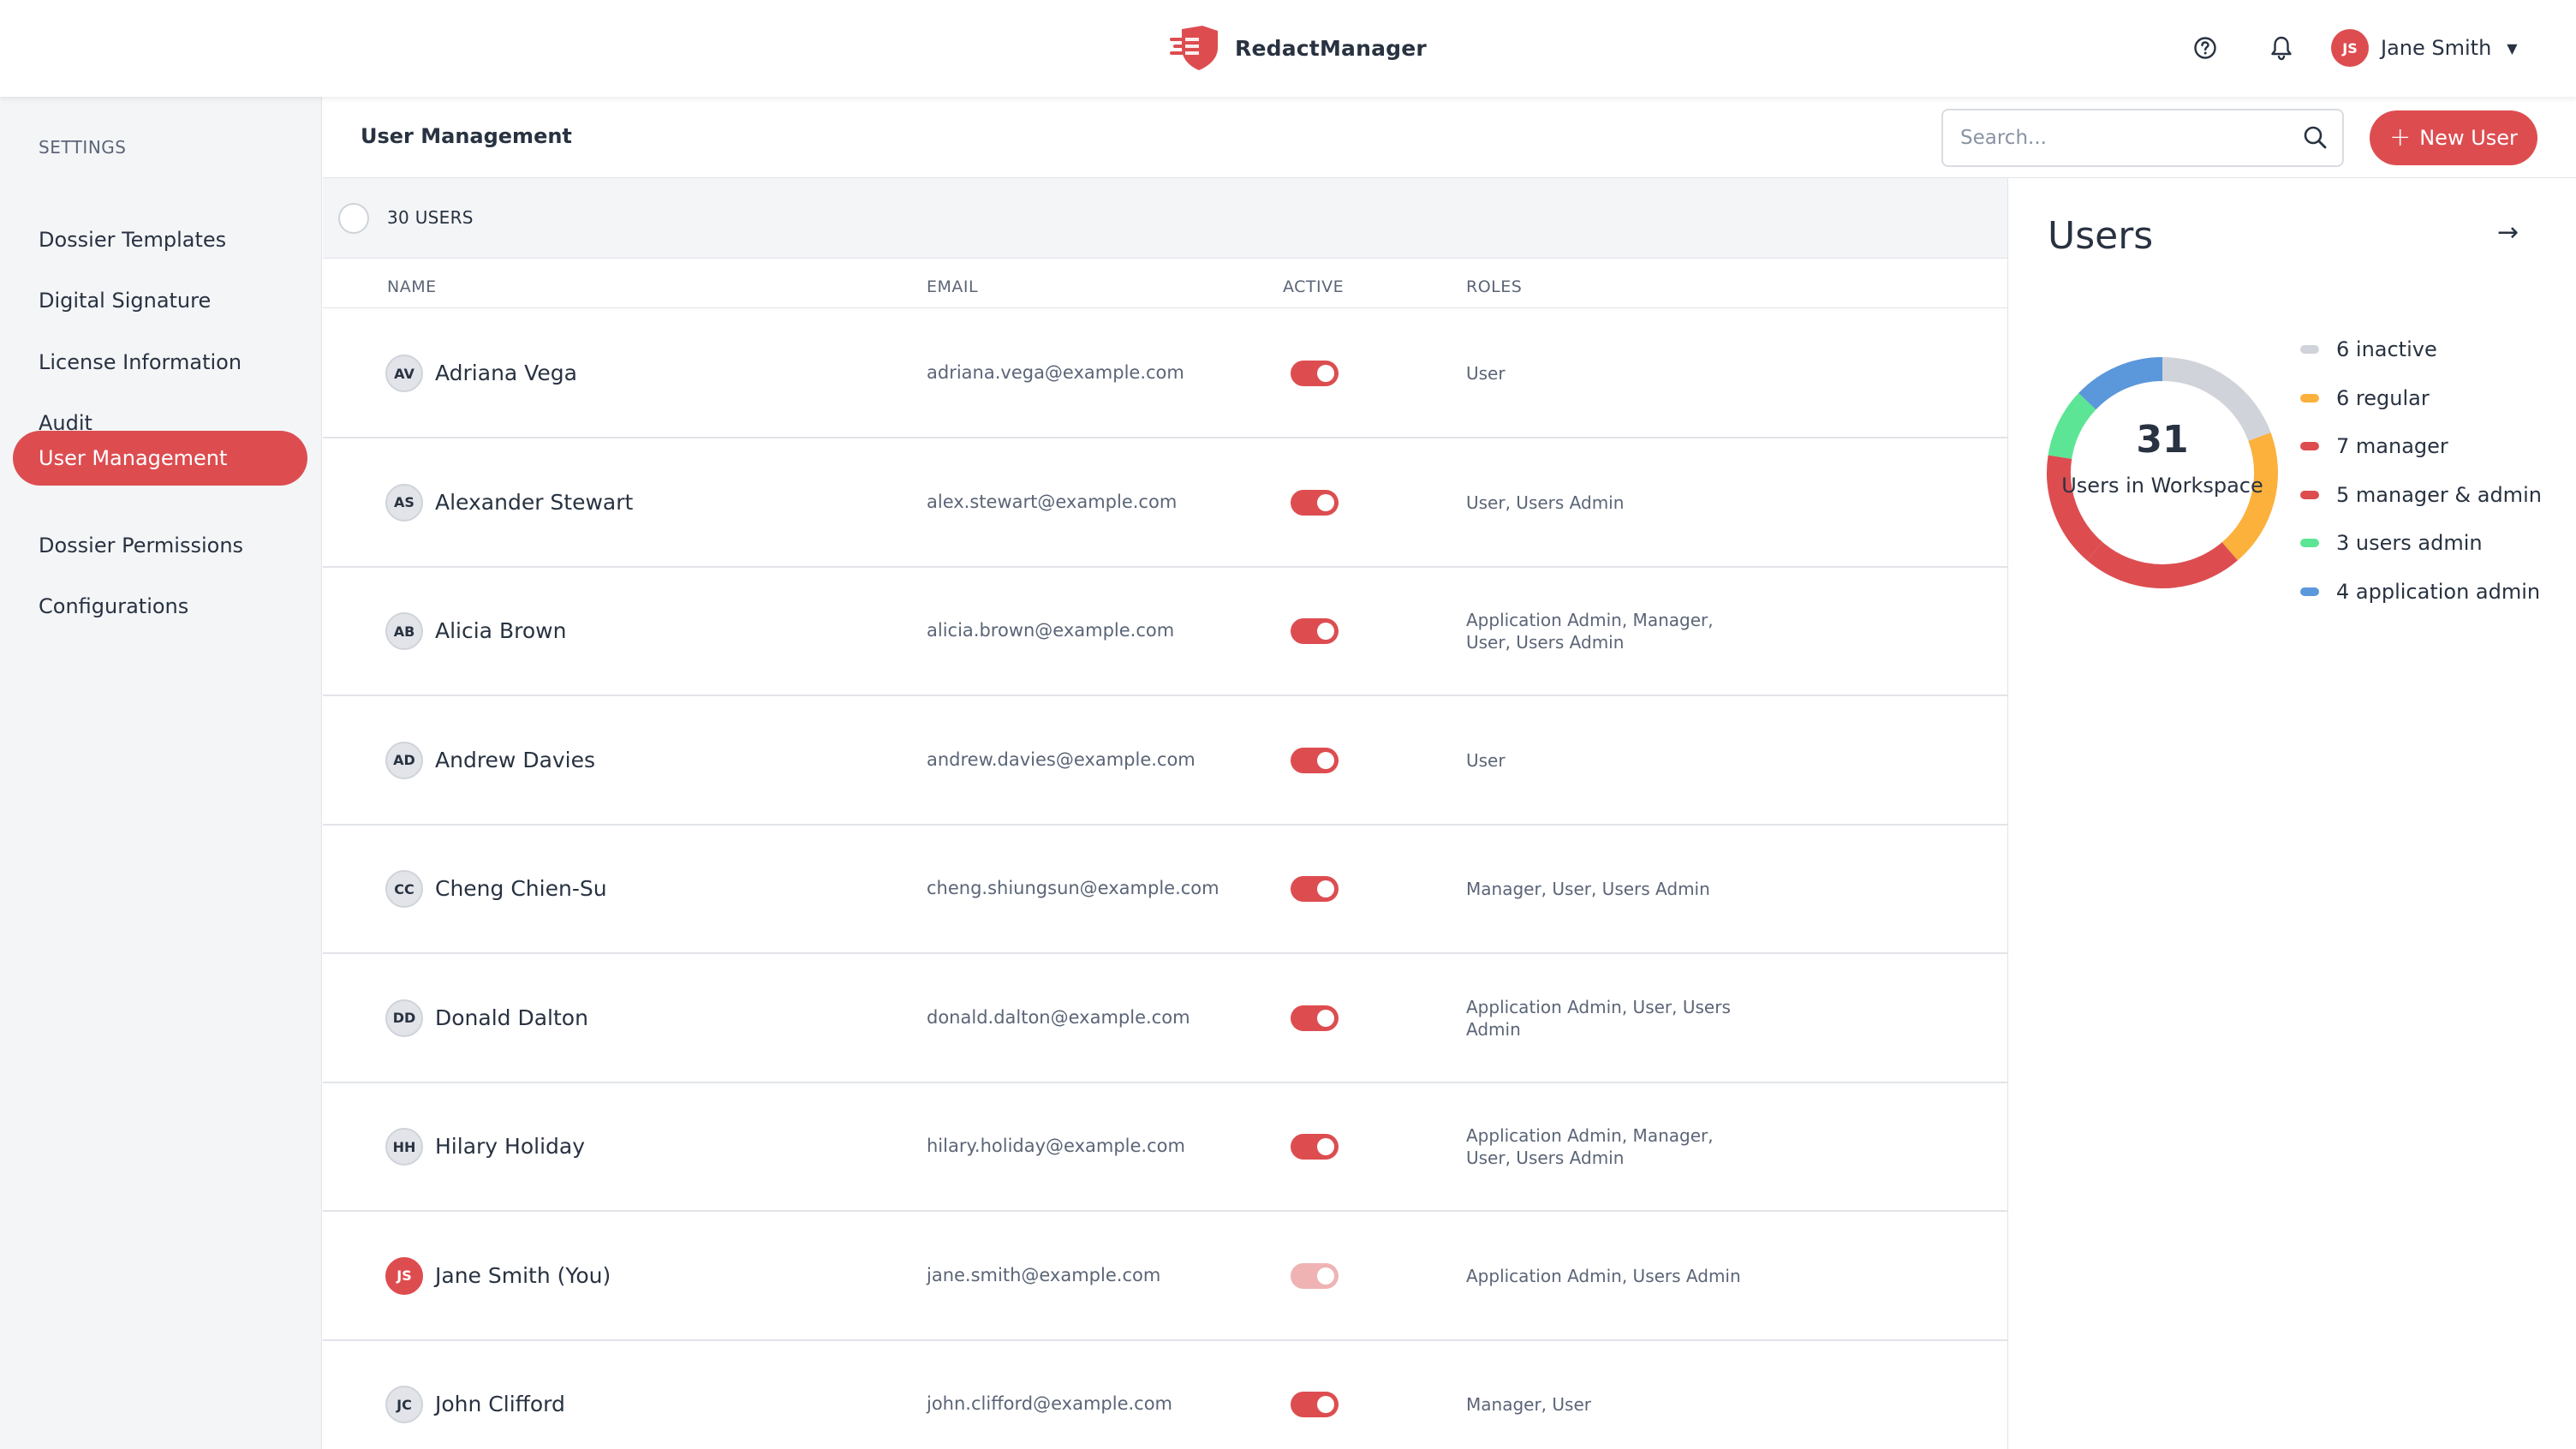 The image size is (2576, 1449). Describe the element at coordinates (160, 300) in the screenshot. I see `sidebar-item-digital-signature: Digital Signature` at that location.